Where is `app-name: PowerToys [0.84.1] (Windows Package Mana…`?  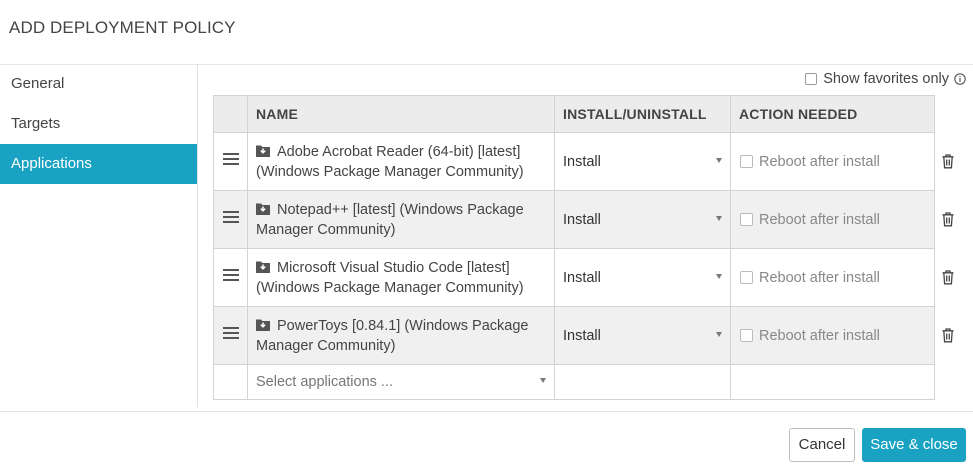
app-name: PowerToys [0.84.1] (Windows Package Mana… is located at coordinates (392, 335).